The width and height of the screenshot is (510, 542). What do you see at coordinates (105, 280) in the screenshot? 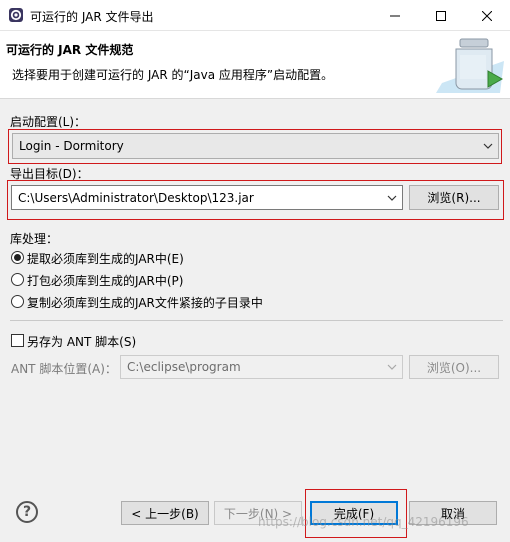
I see `radio-package-label: 打包必须库到生成的JAR中(P)` at bounding box center [105, 280].